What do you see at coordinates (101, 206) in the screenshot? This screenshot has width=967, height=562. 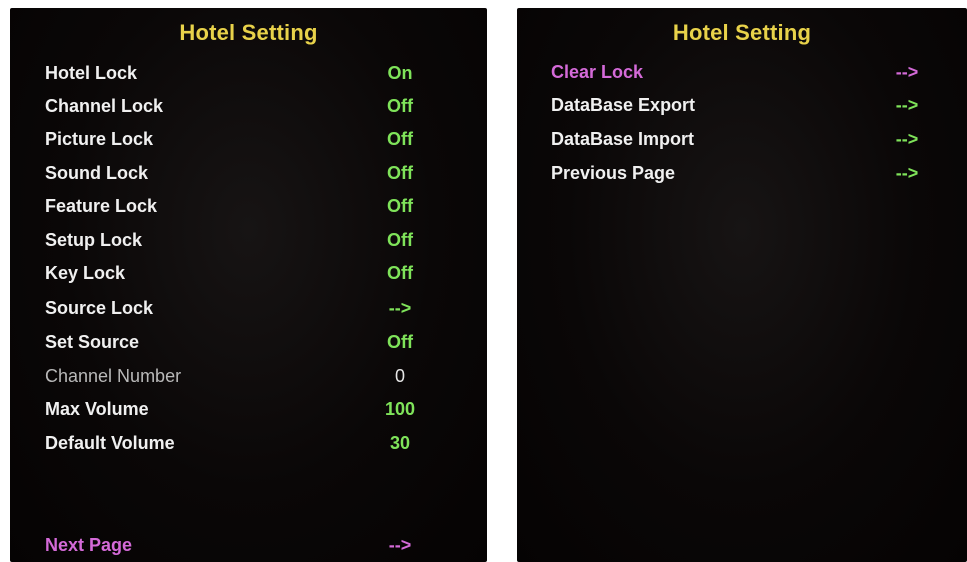 I see `menu-item-label: Feature Lock` at bounding box center [101, 206].